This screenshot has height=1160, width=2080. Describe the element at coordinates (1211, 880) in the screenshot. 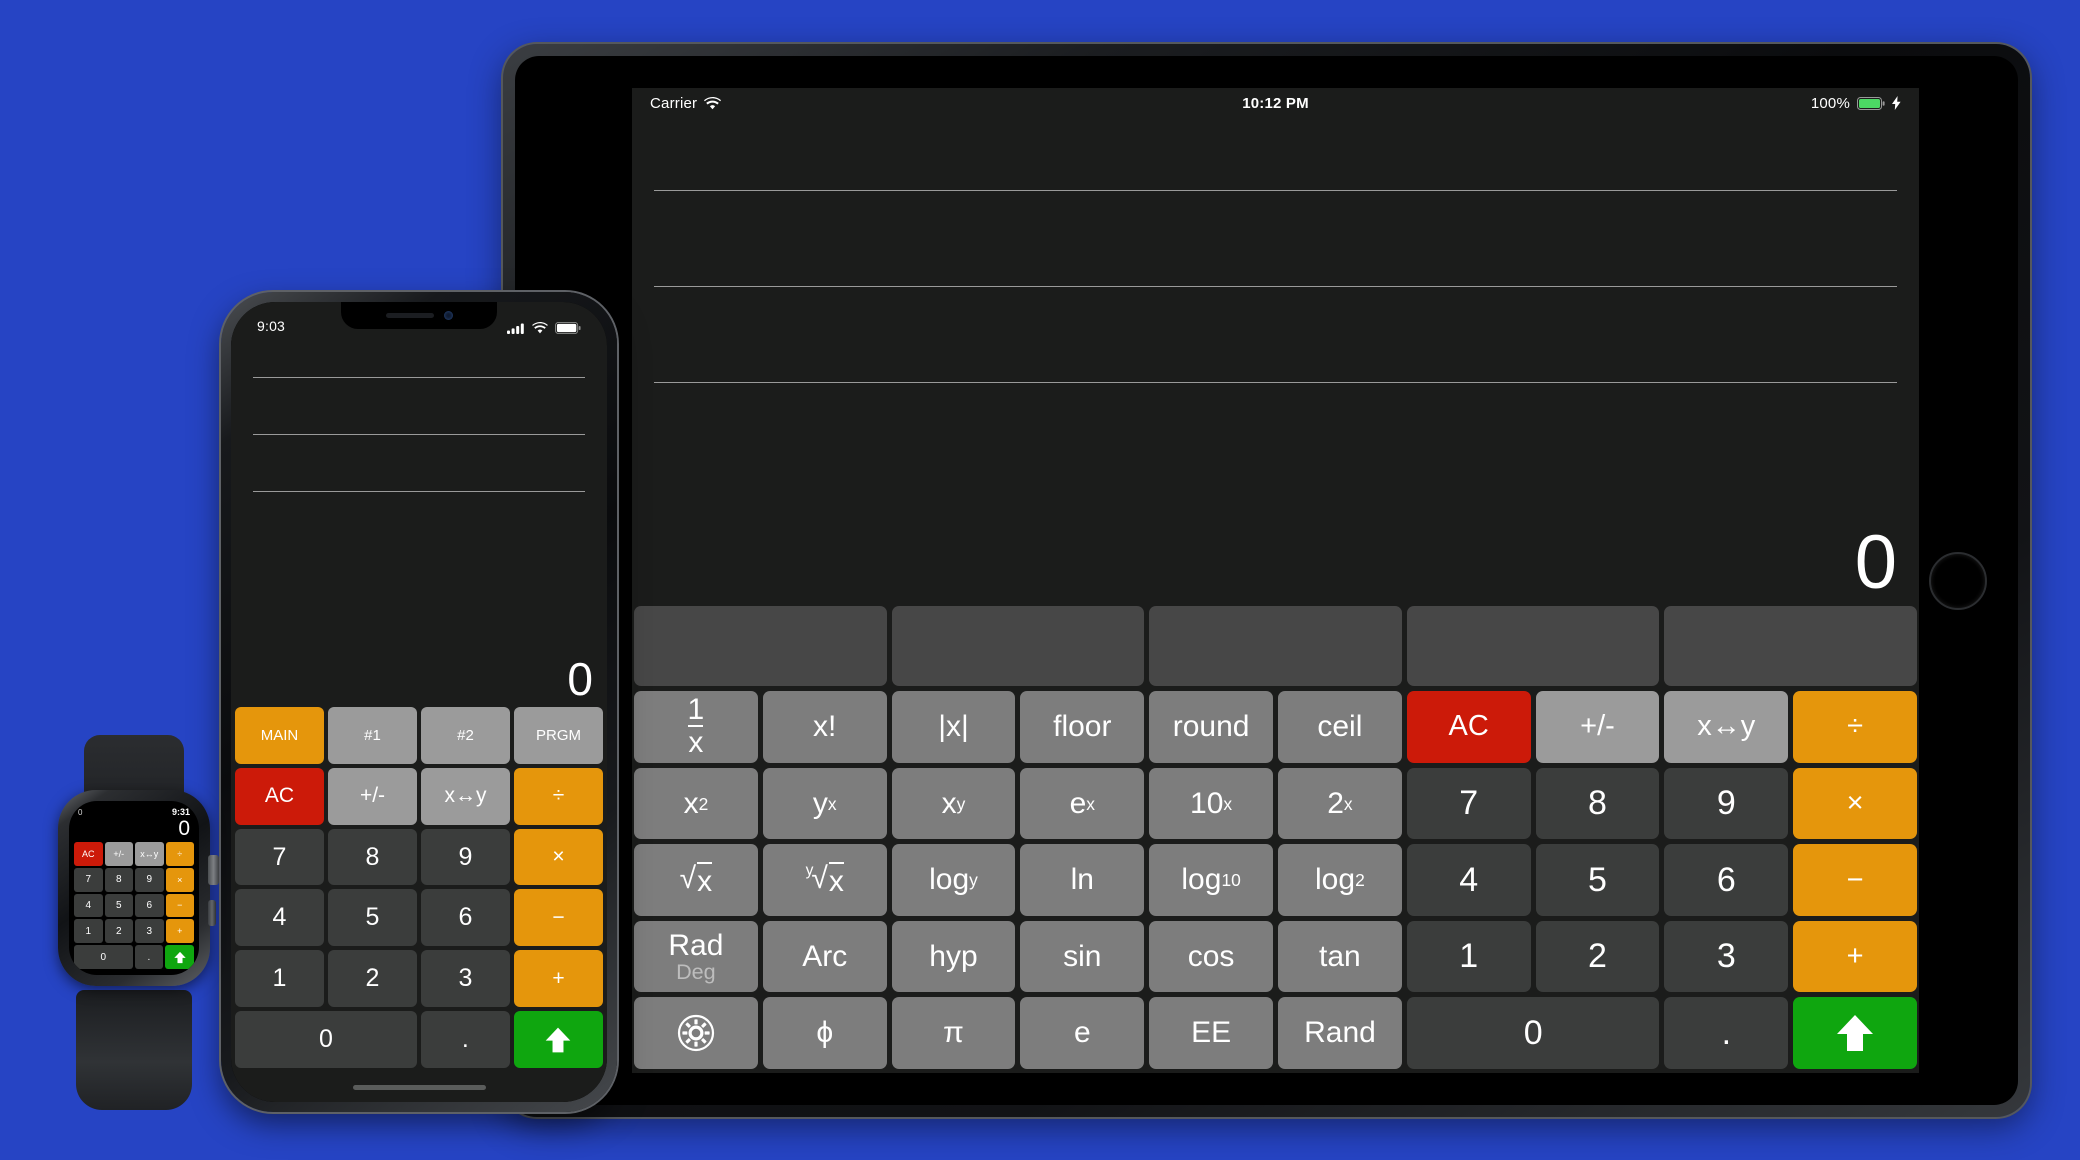

I see `key-log-base-10: log 10` at that location.